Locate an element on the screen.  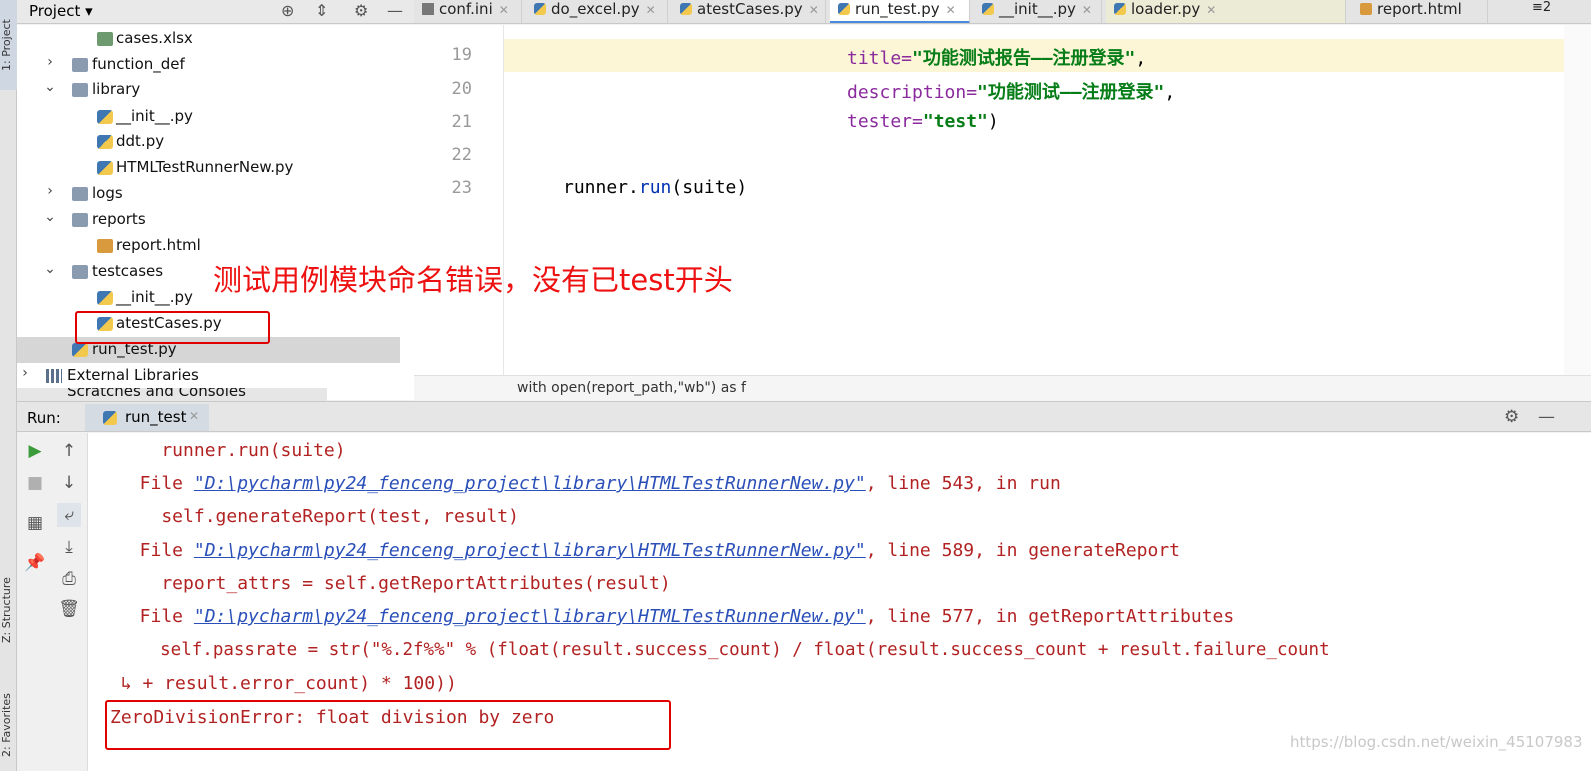
tree-item-function-def: › function_def is located at coordinates (208, 65).